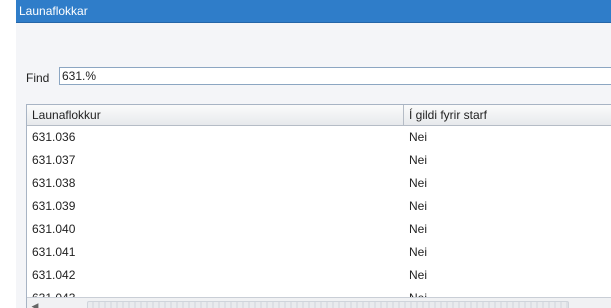 The image size is (611, 308). Describe the element at coordinates (35, 304) in the screenshot. I see `chevron-left-icon: ◀` at that location.